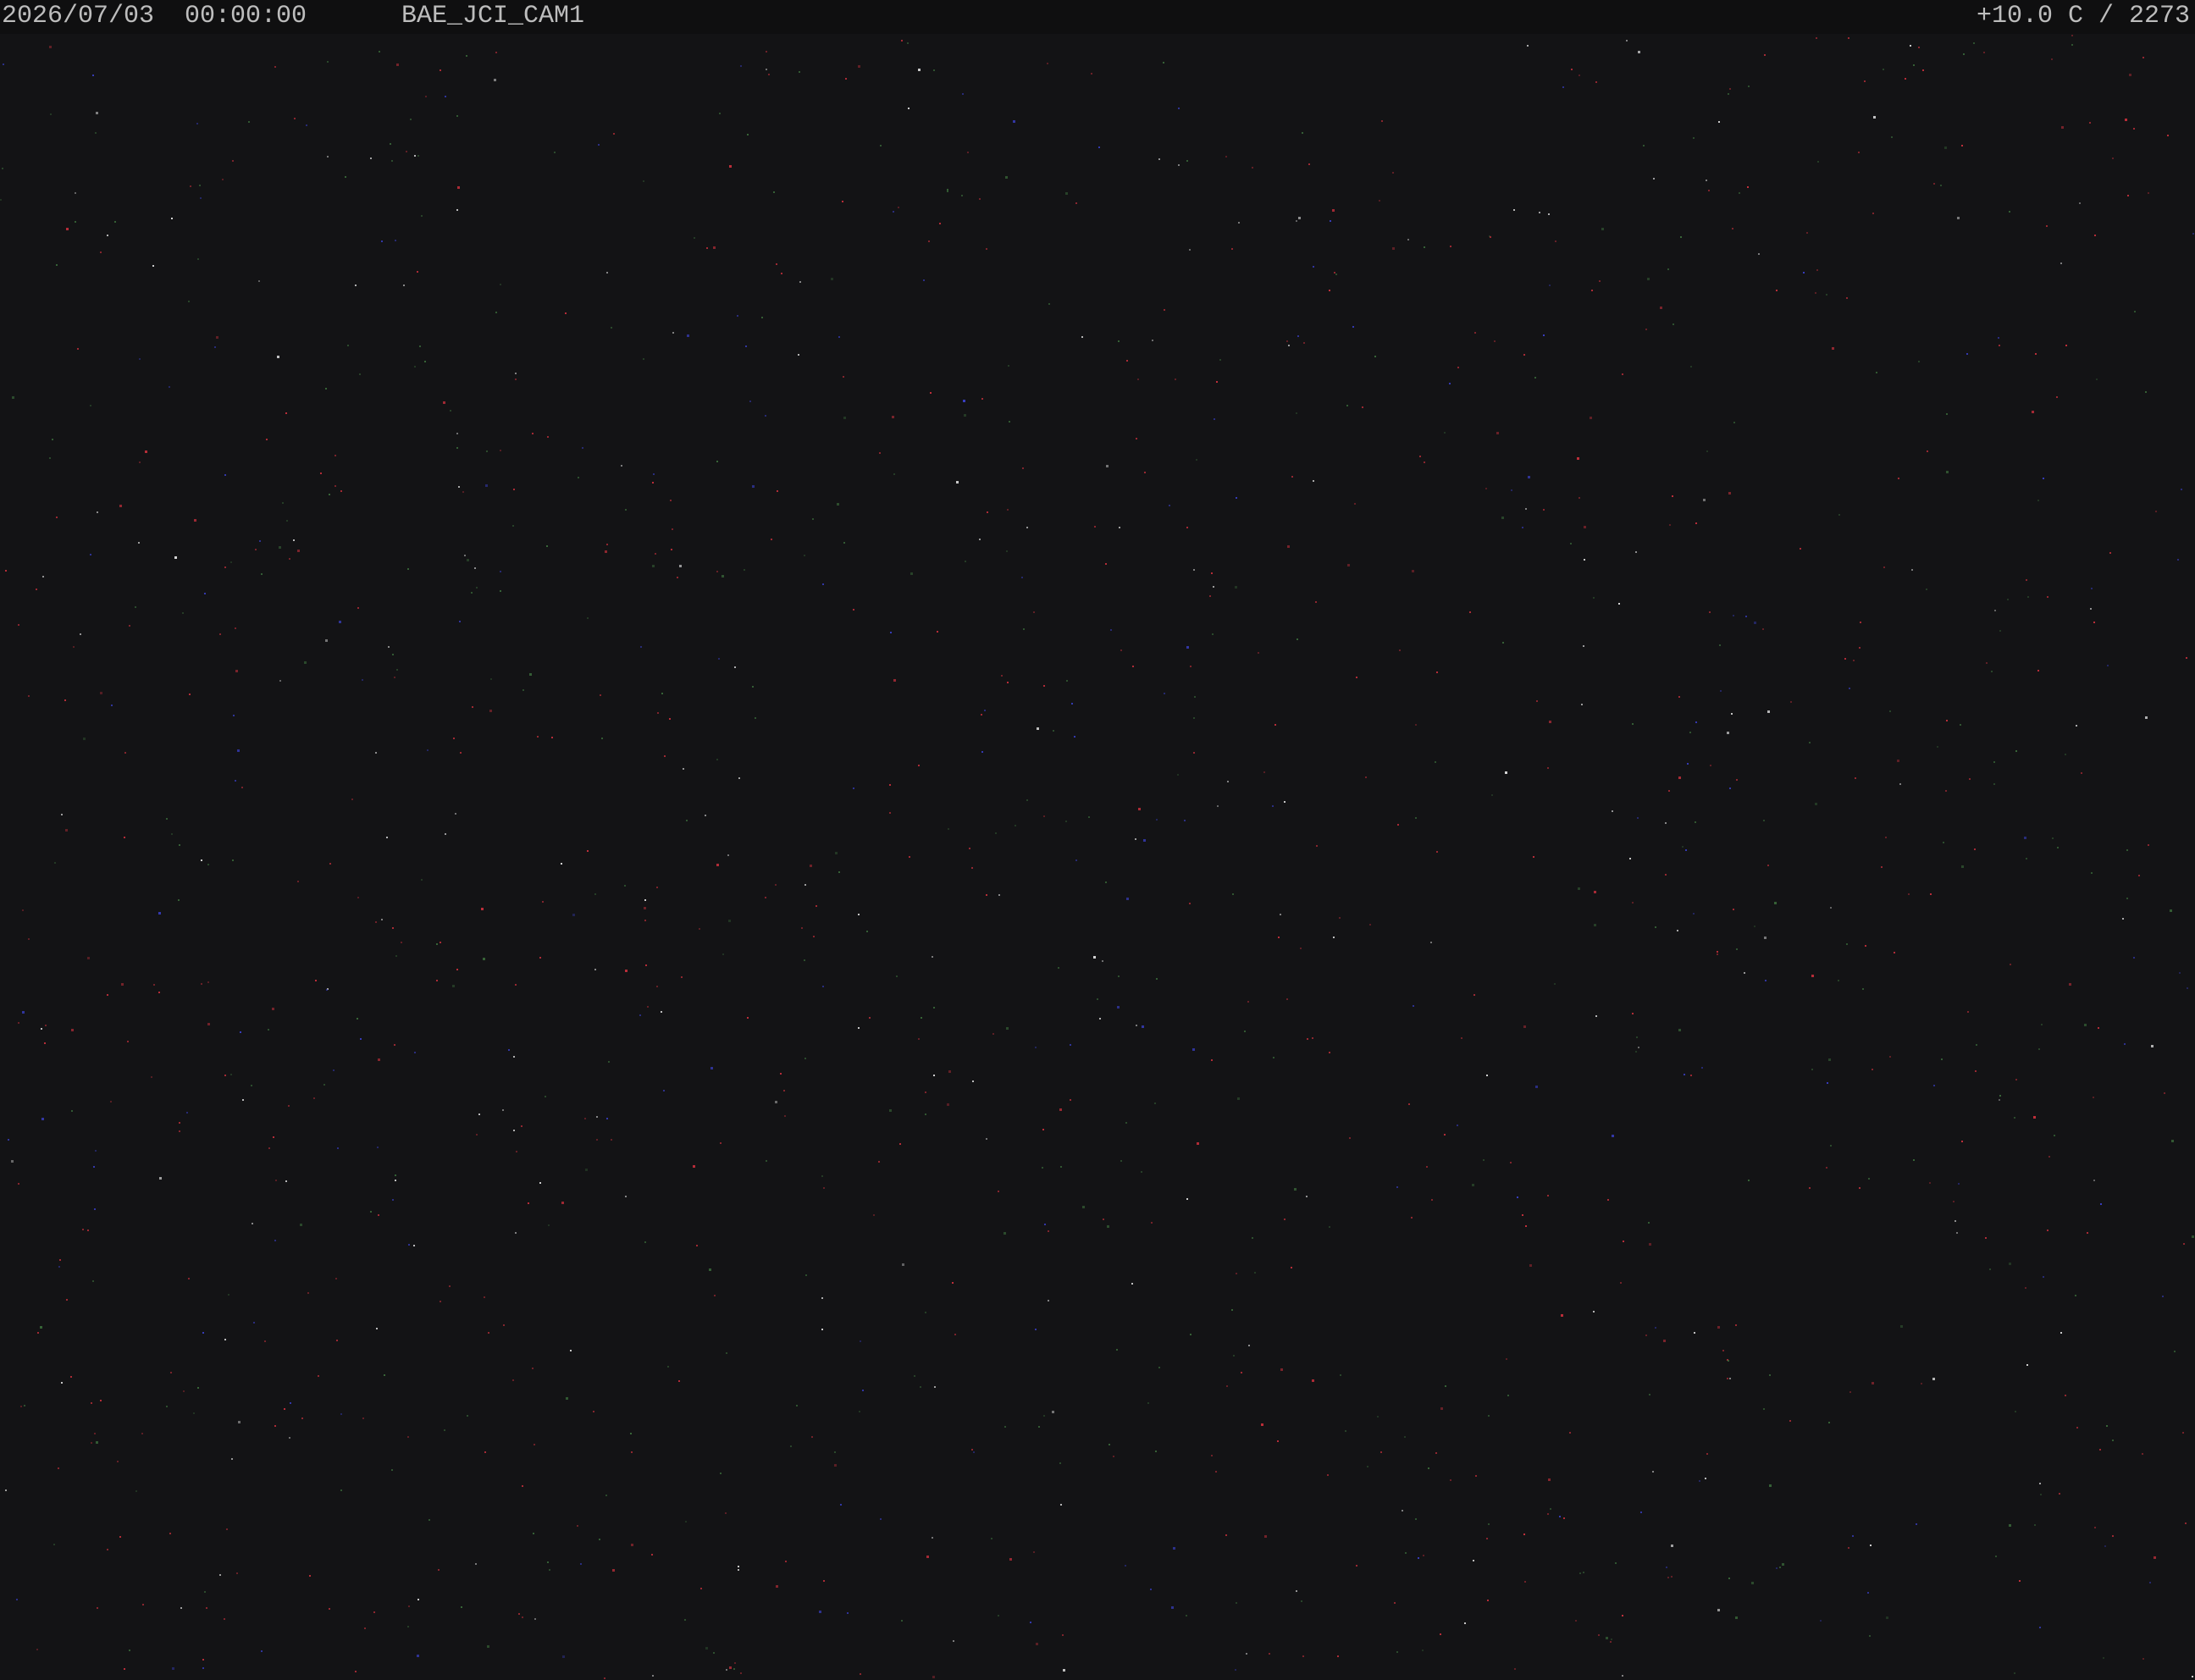 The width and height of the screenshot is (2195, 1680). I want to click on osd-datetime: 2026/07/03 00:00:00, so click(154, 16).